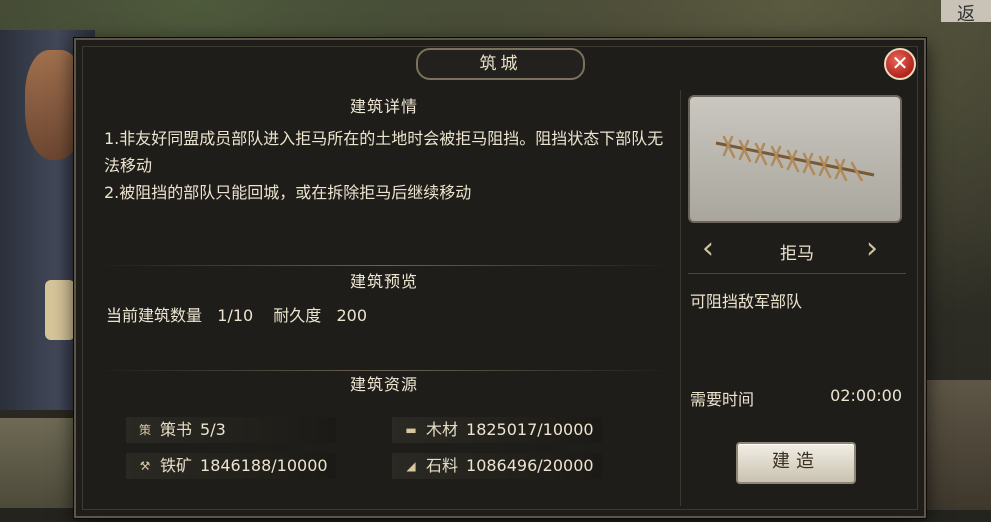  Describe the element at coordinates (352, 315) in the screenshot. I see `durability-value: 200` at that location.